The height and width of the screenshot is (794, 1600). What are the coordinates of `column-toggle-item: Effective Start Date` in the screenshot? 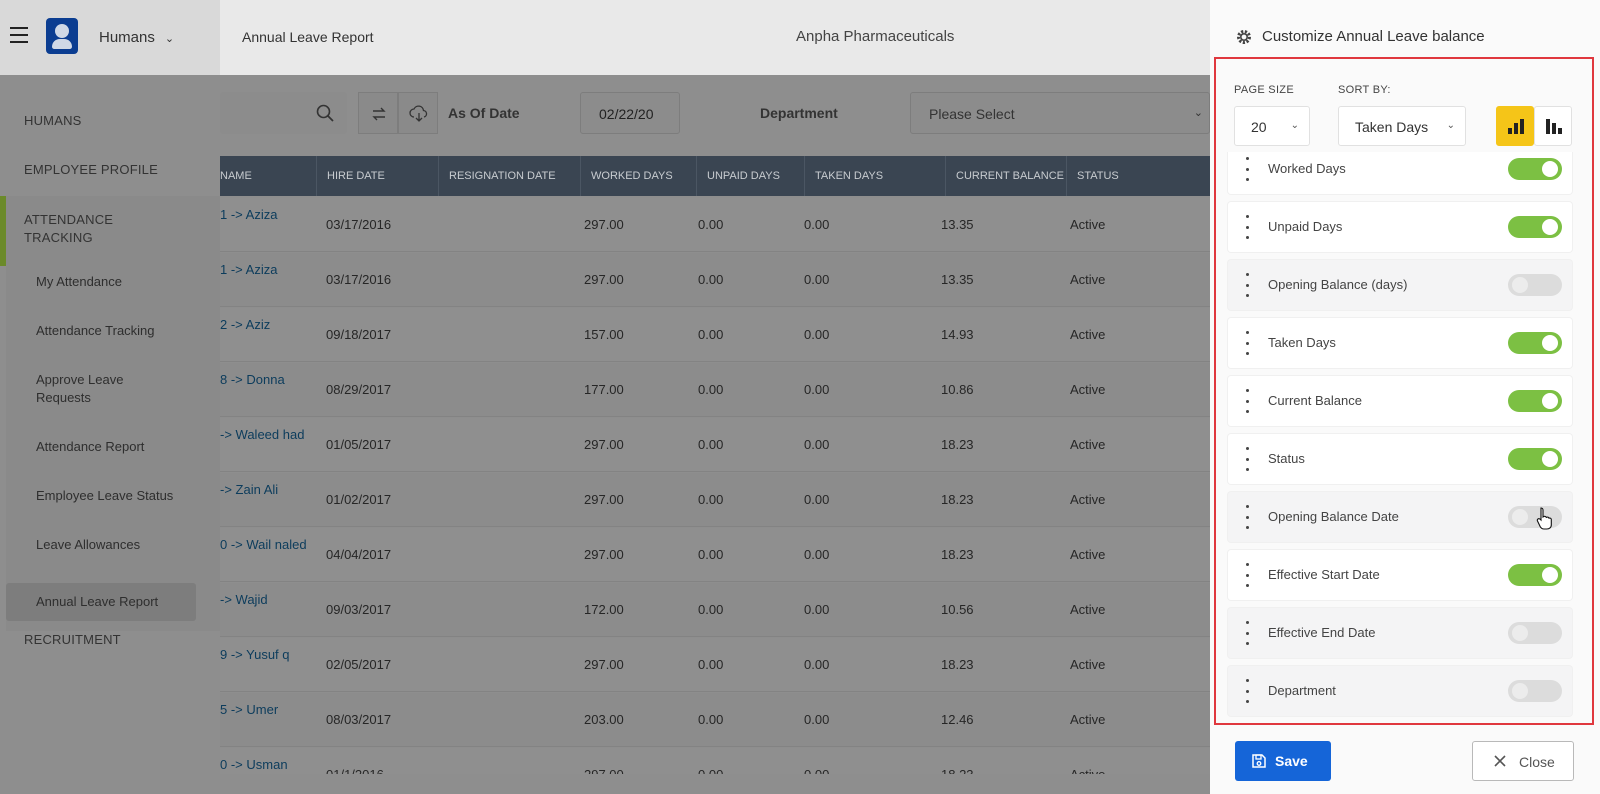 It's located at (1400, 575).